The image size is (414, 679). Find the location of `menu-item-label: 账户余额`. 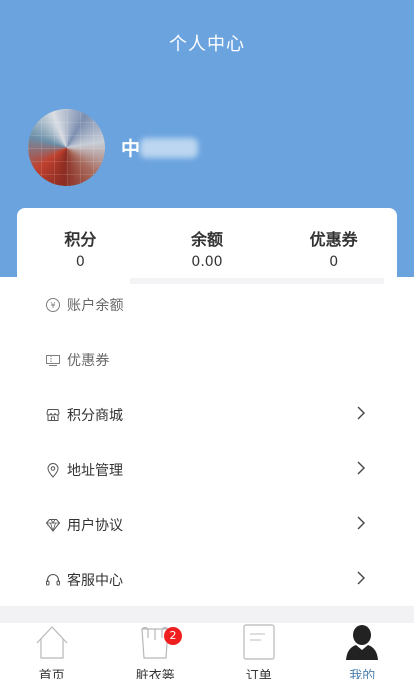

menu-item-label: 账户余额 is located at coordinates (95, 305).